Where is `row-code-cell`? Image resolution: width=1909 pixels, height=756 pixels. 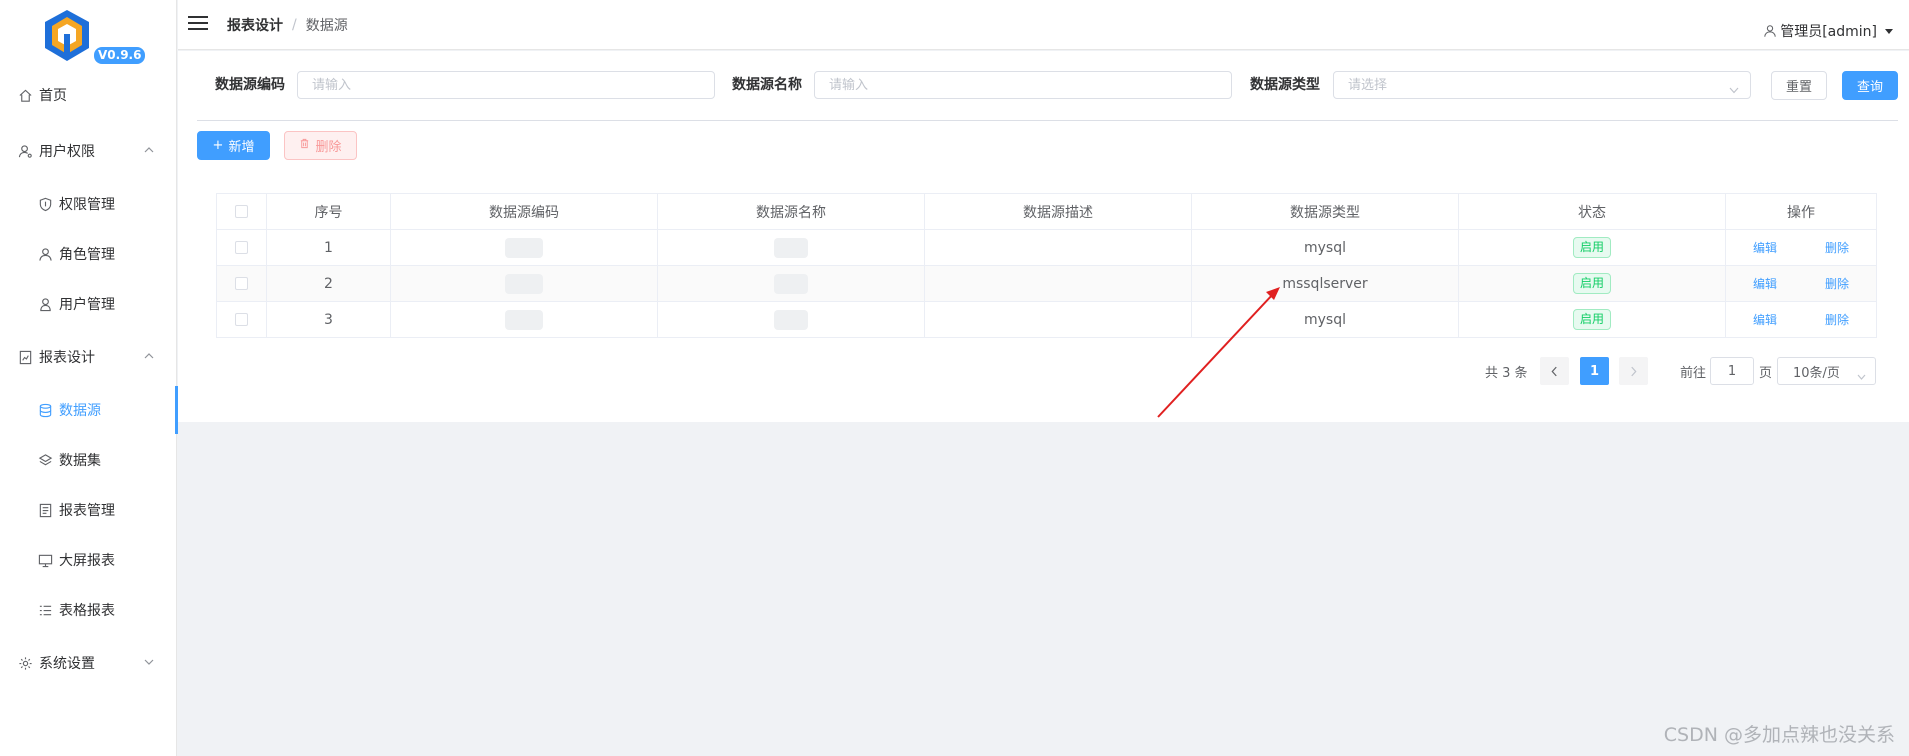 row-code-cell is located at coordinates (524, 283).